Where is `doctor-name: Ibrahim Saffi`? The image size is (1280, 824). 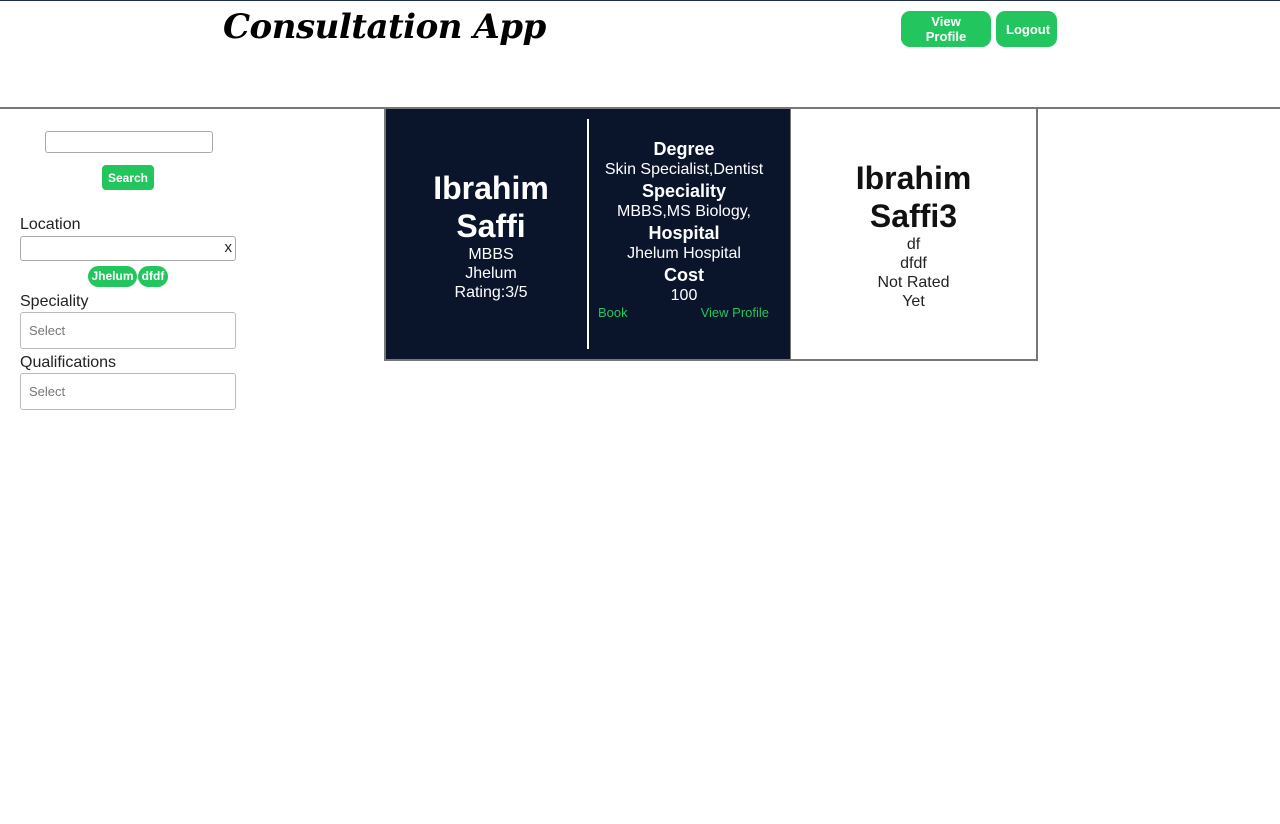
doctor-name: Ibrahim Saffi is located at coordinates (491, 207).